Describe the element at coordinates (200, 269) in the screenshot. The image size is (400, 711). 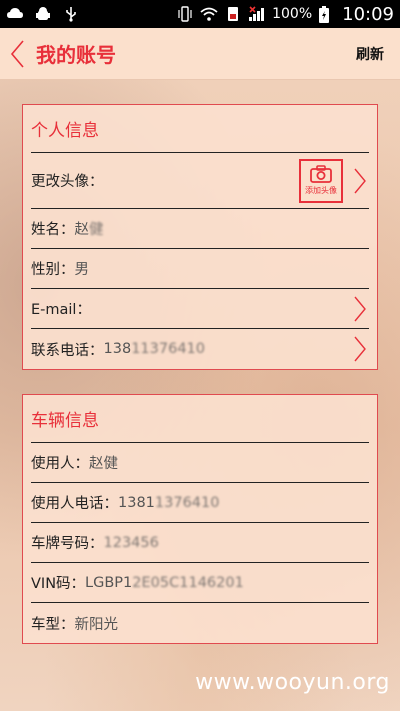
I see `gender-row: 性别： 男` at that location.